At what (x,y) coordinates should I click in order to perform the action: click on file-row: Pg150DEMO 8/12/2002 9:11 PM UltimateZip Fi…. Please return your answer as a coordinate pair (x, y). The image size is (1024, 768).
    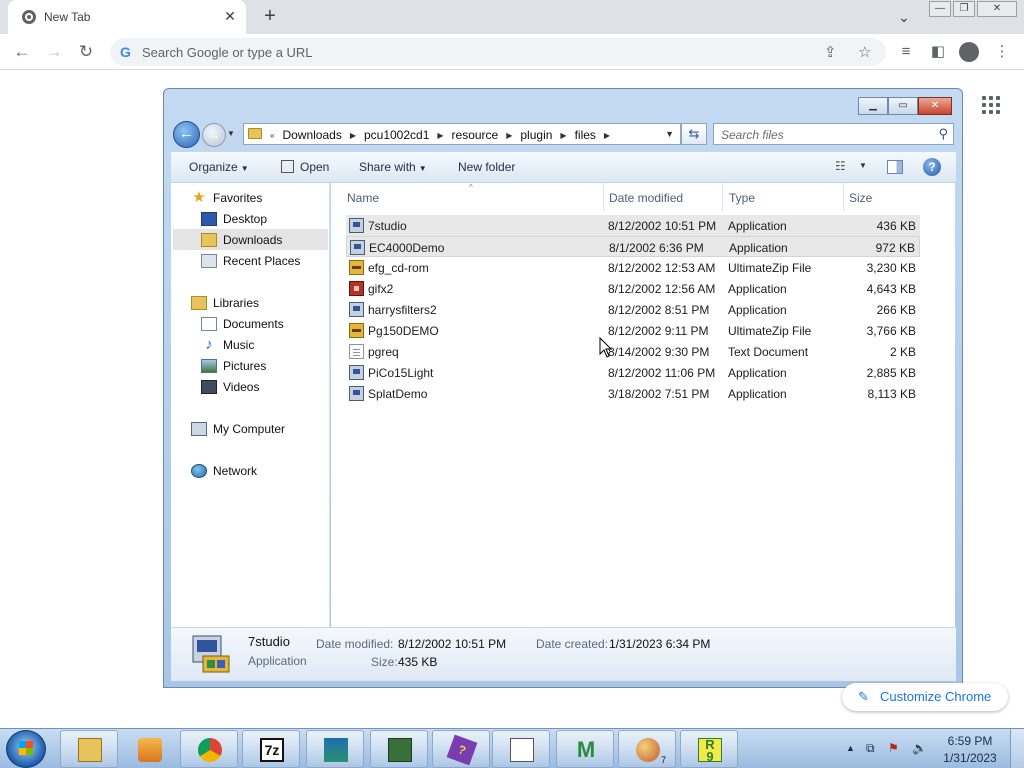
    Looking at the image, I should click on (633, 330).